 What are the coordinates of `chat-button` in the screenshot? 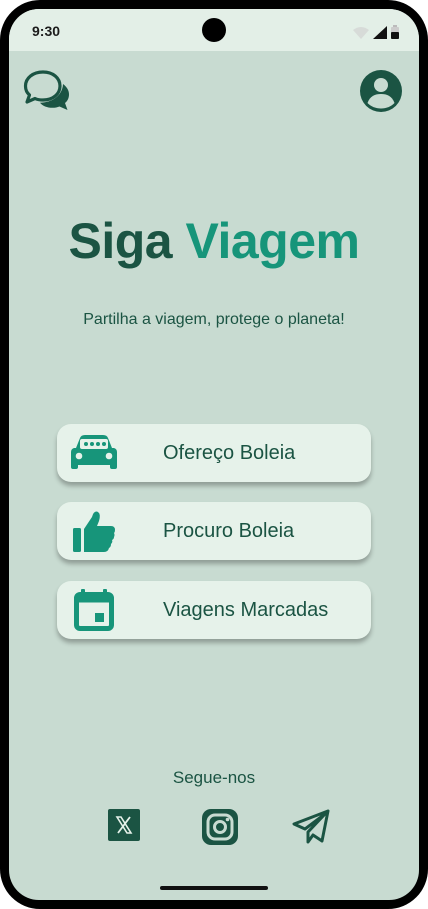 It's located at (47, 93).